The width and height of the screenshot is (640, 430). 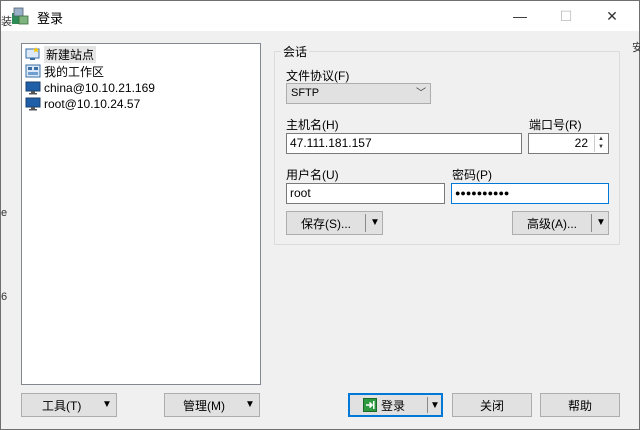 I want to click on tree-item-label: 新建站点, so click(x=70, y=54).